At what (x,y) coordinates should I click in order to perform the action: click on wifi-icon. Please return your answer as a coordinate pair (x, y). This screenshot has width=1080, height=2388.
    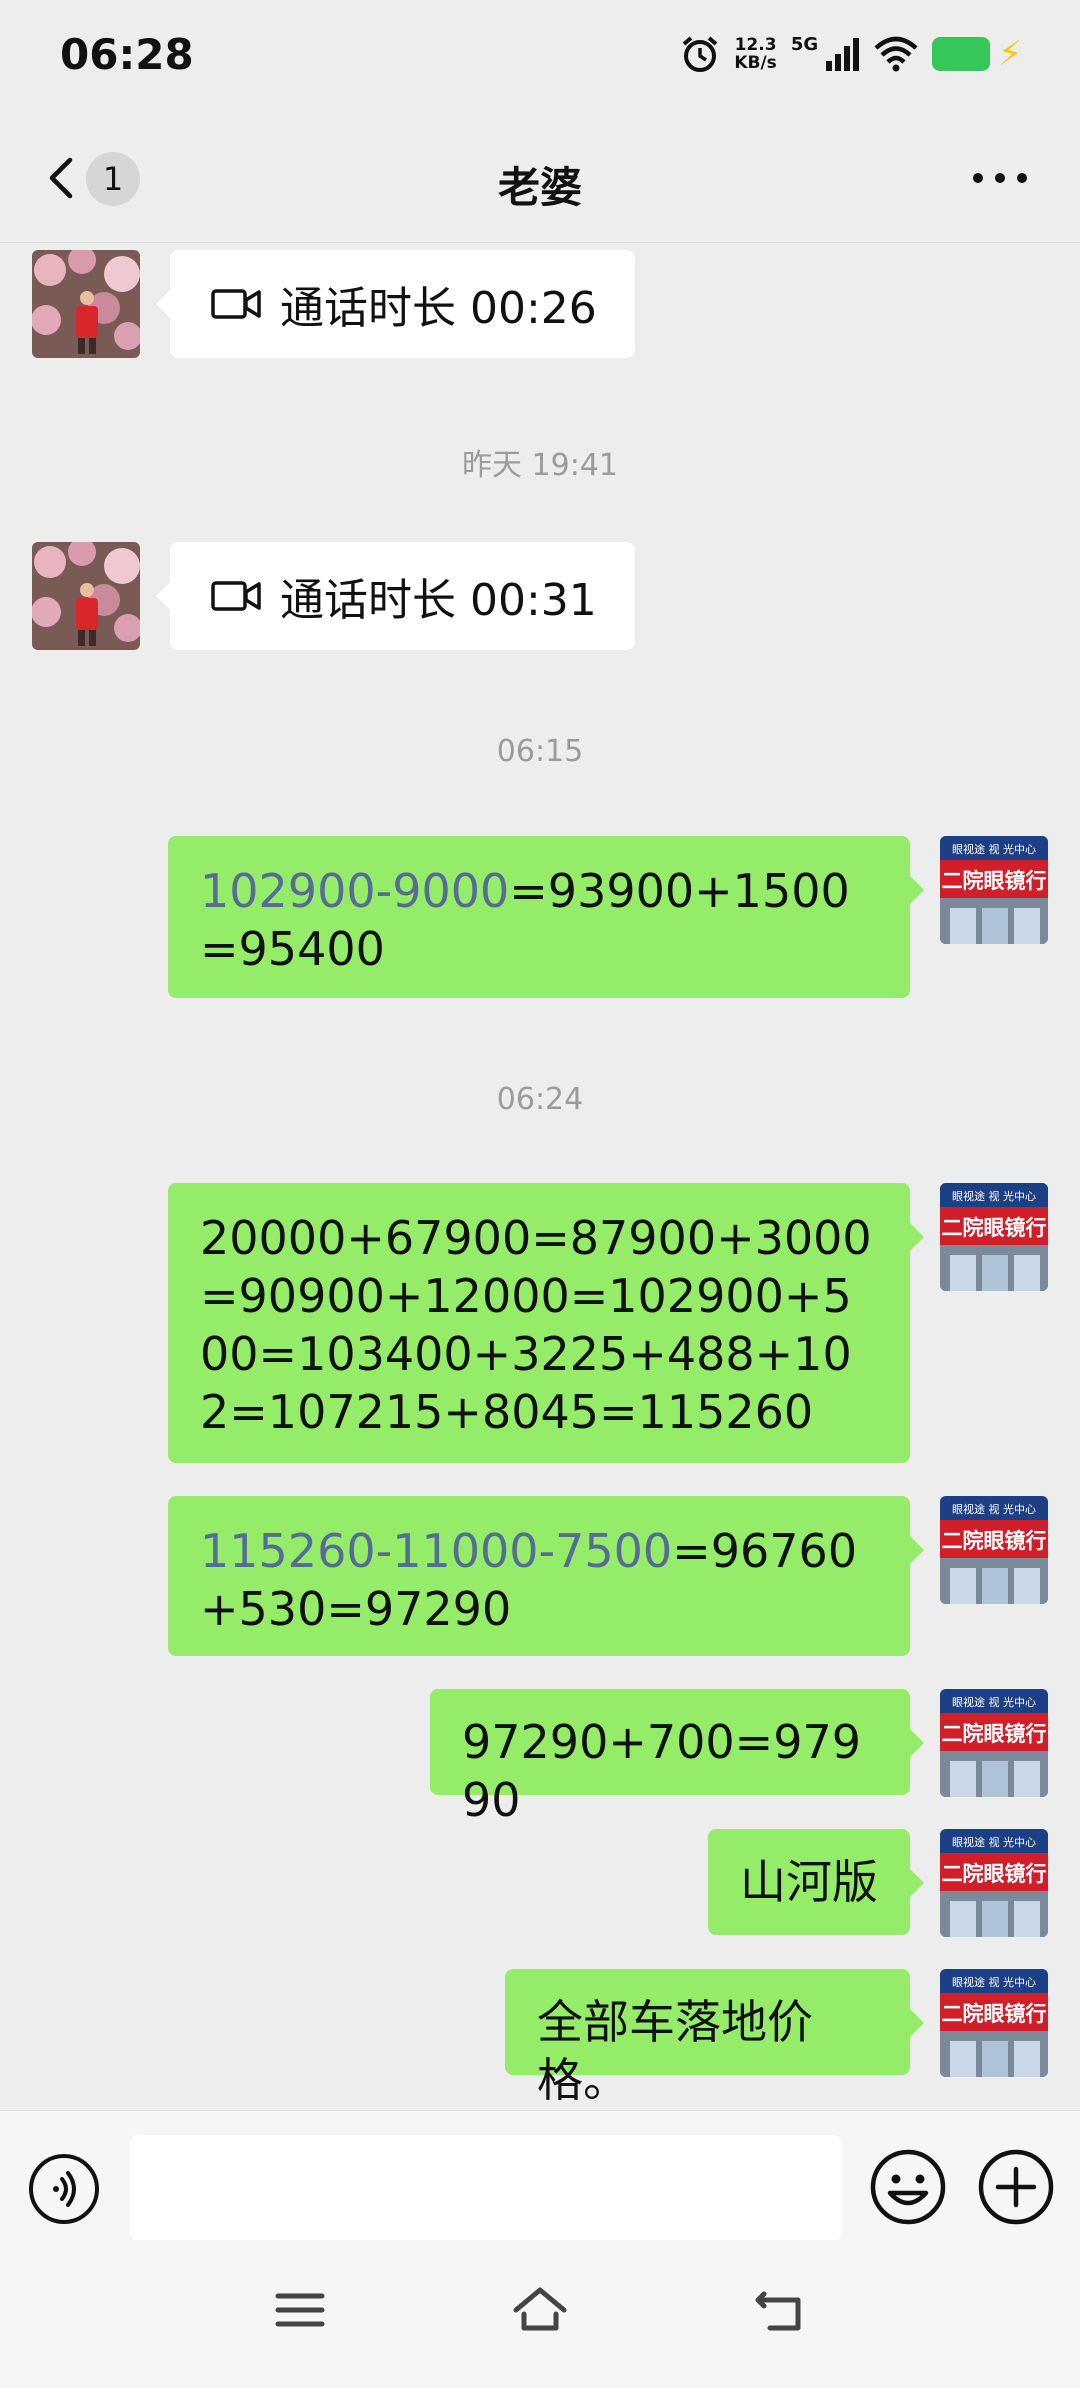
    Looking at the image, I should click on (896, 54).